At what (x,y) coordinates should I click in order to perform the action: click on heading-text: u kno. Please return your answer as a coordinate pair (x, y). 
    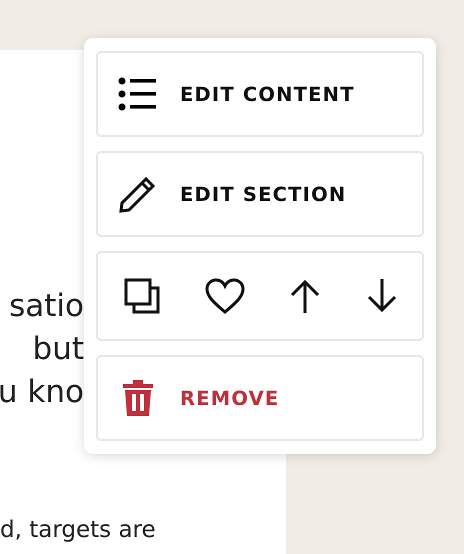
    Looking at the image, I should click on (42, 392).